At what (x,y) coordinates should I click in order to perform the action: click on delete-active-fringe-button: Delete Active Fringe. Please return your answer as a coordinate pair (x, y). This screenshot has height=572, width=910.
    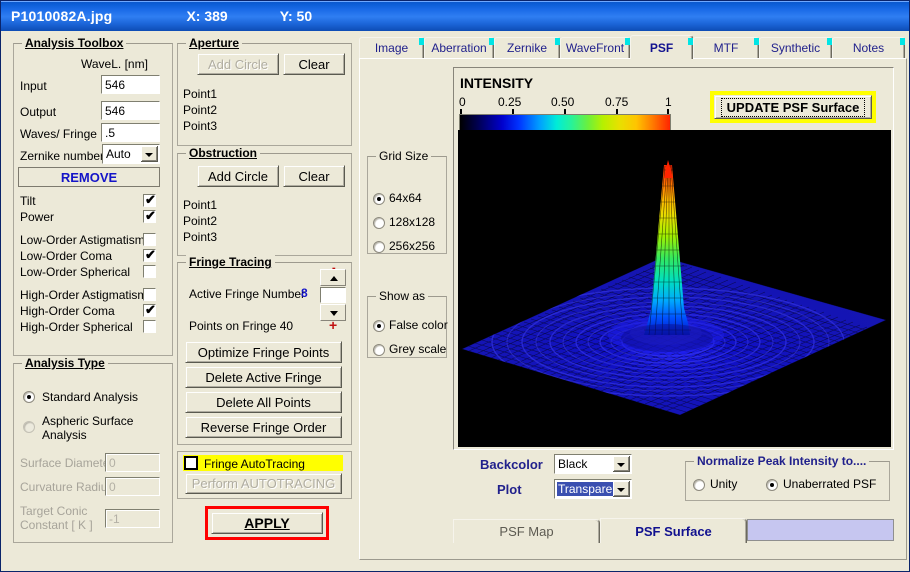
    Looking at the image, I should click on (263, 377).